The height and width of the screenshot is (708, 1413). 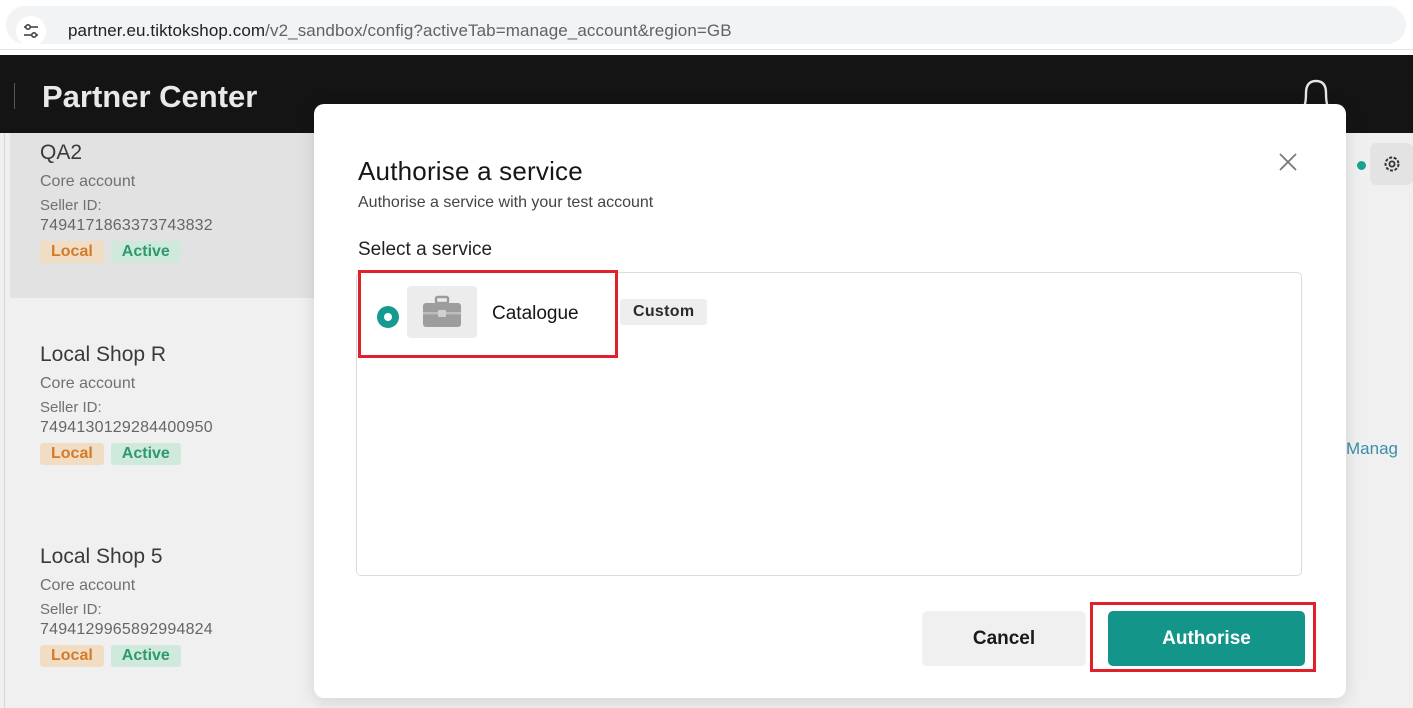 What do you see at coordinates (1372, 449) in the screenshot?
I see `manage-link: Manag` at bounding box center [1372, 449].